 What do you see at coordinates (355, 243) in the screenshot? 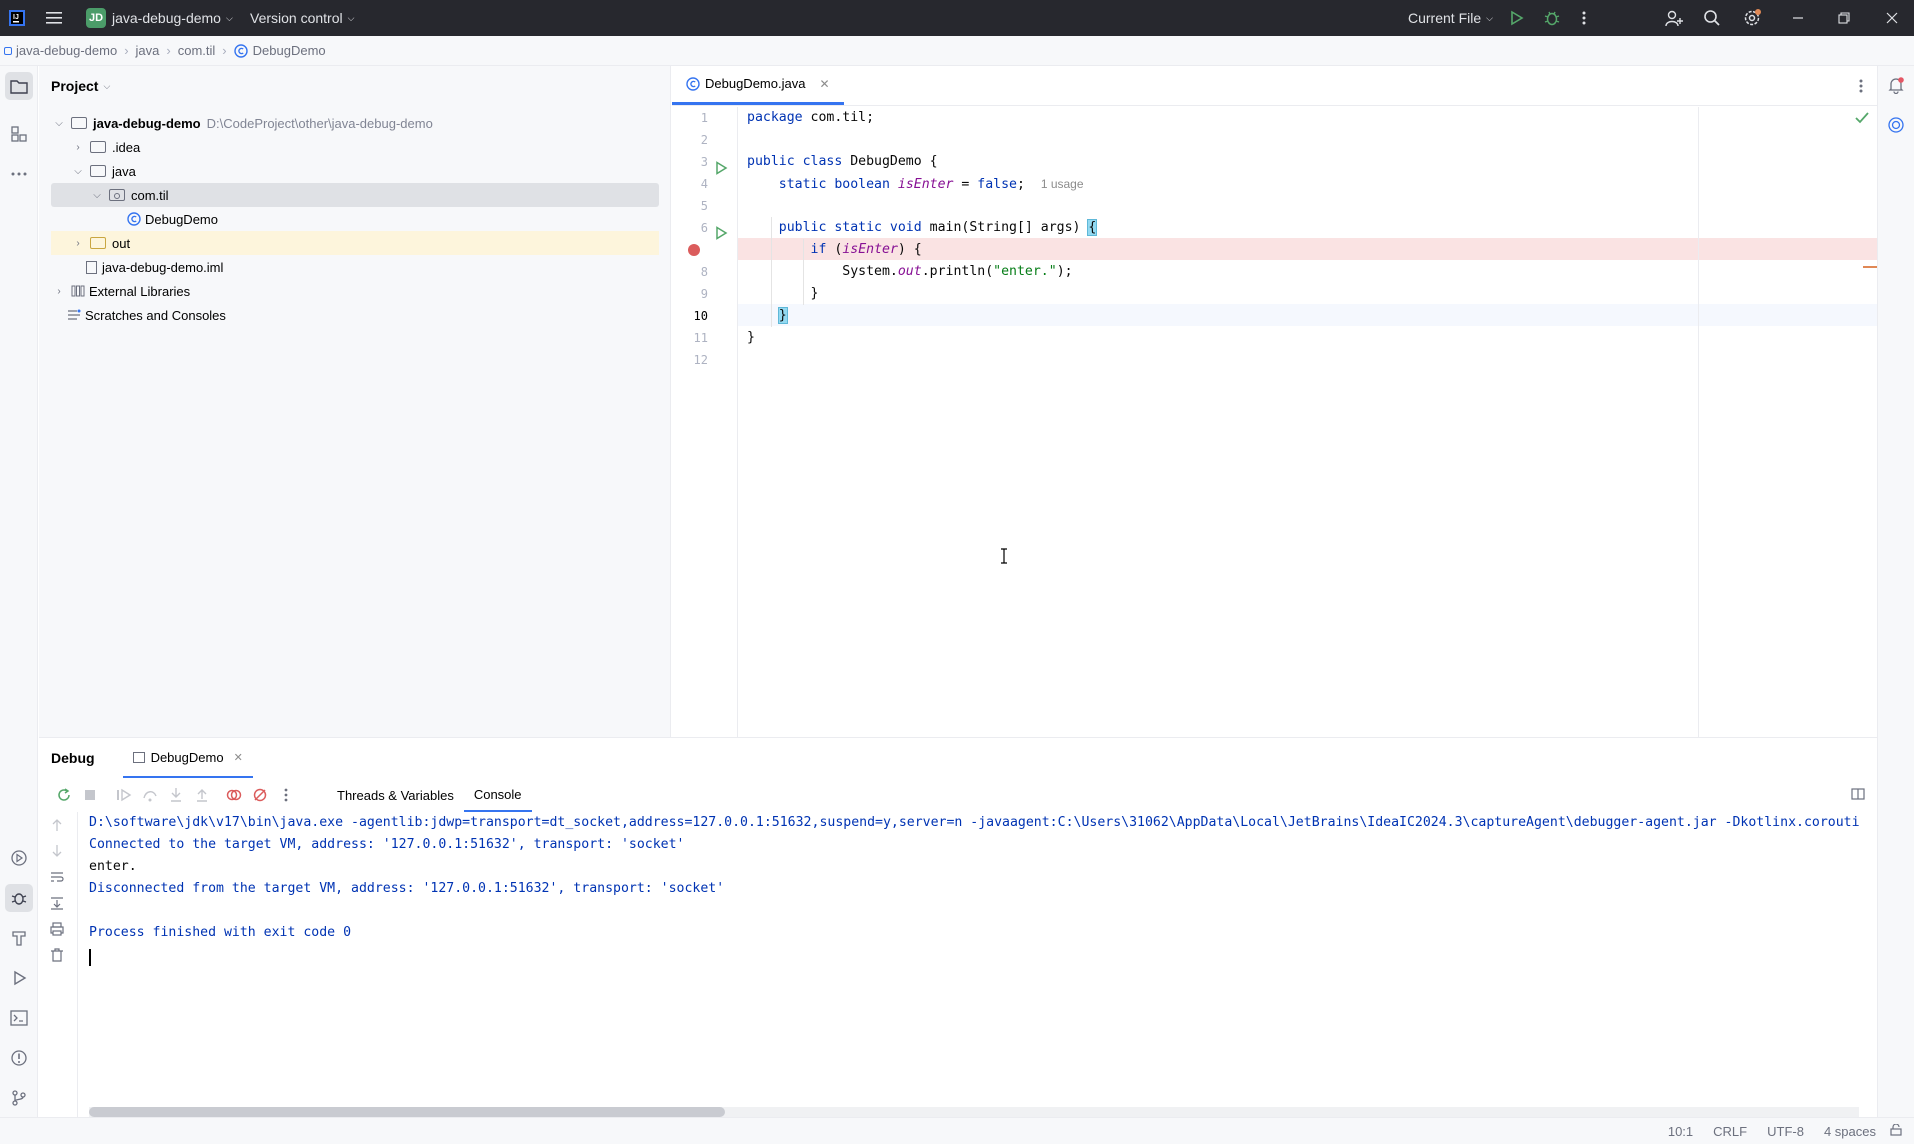
I see `tree-item-out: › out` at bounding box center [355, 243].